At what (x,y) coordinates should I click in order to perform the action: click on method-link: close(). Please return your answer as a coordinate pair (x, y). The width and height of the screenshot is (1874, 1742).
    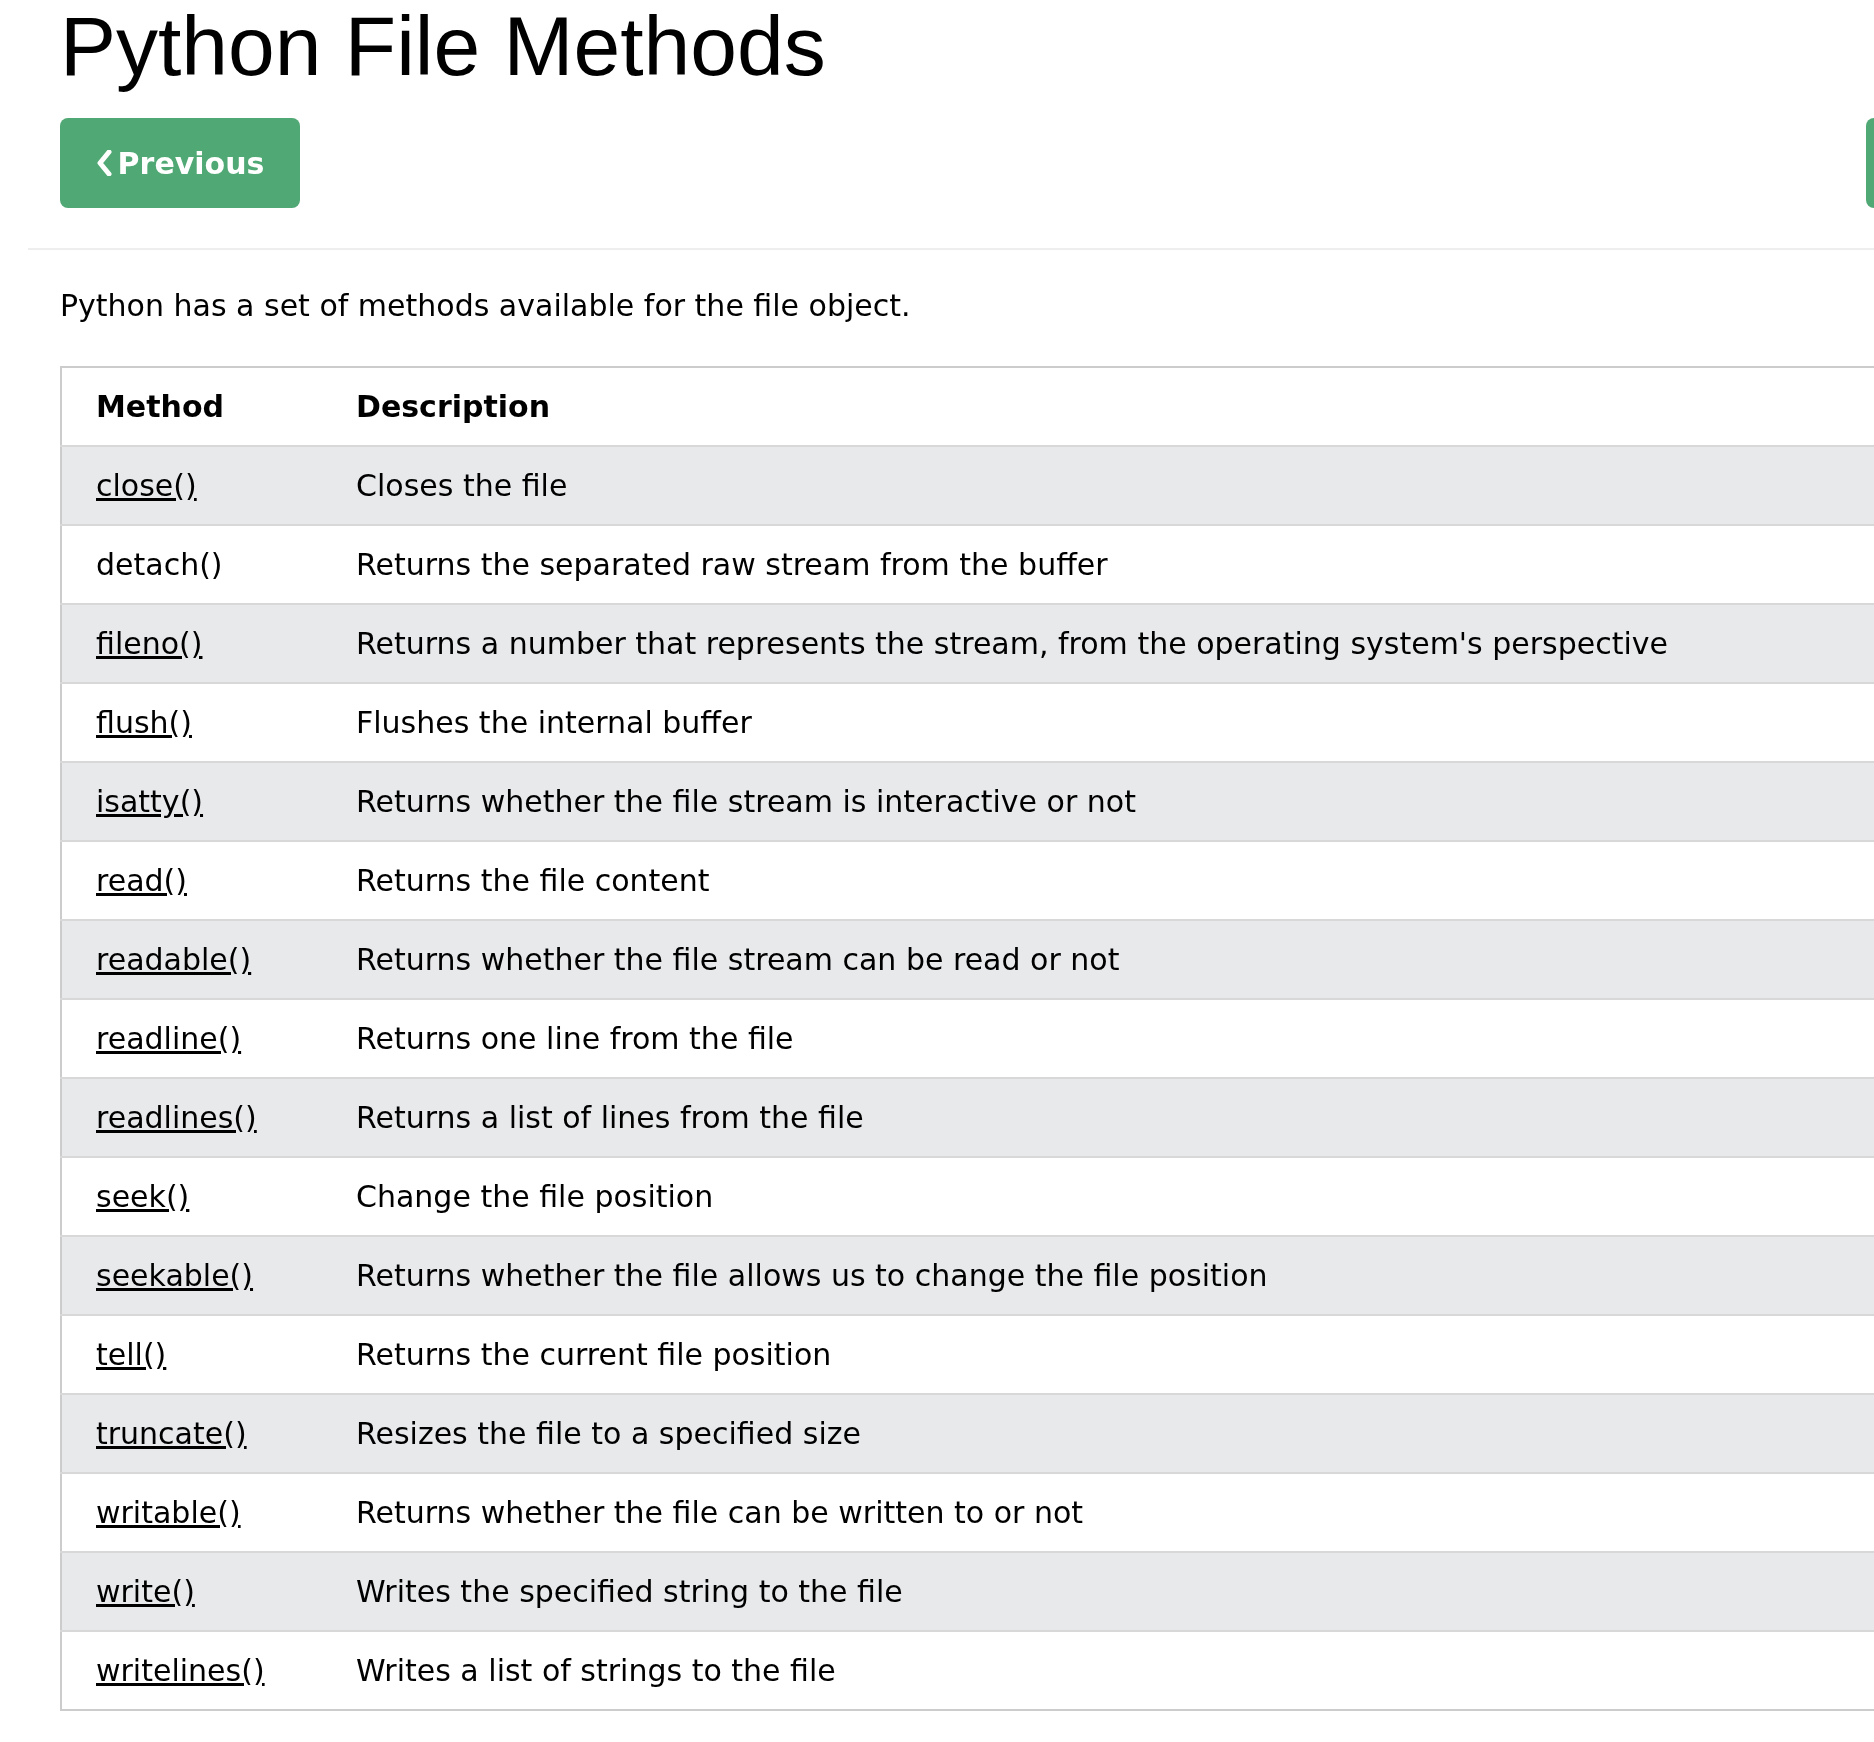
    Looking at the image, I should click on (146, 485).